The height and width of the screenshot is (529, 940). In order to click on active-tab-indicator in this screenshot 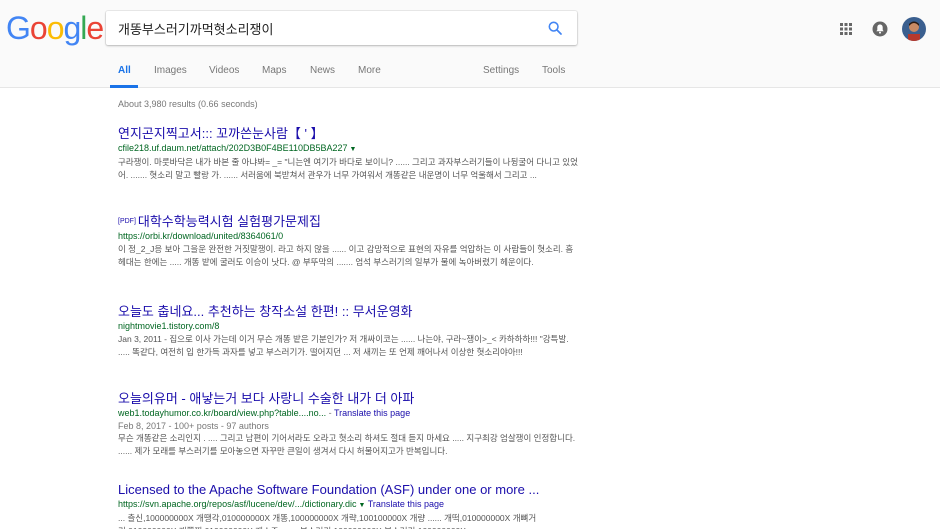, I will do `click(124, 86)`.